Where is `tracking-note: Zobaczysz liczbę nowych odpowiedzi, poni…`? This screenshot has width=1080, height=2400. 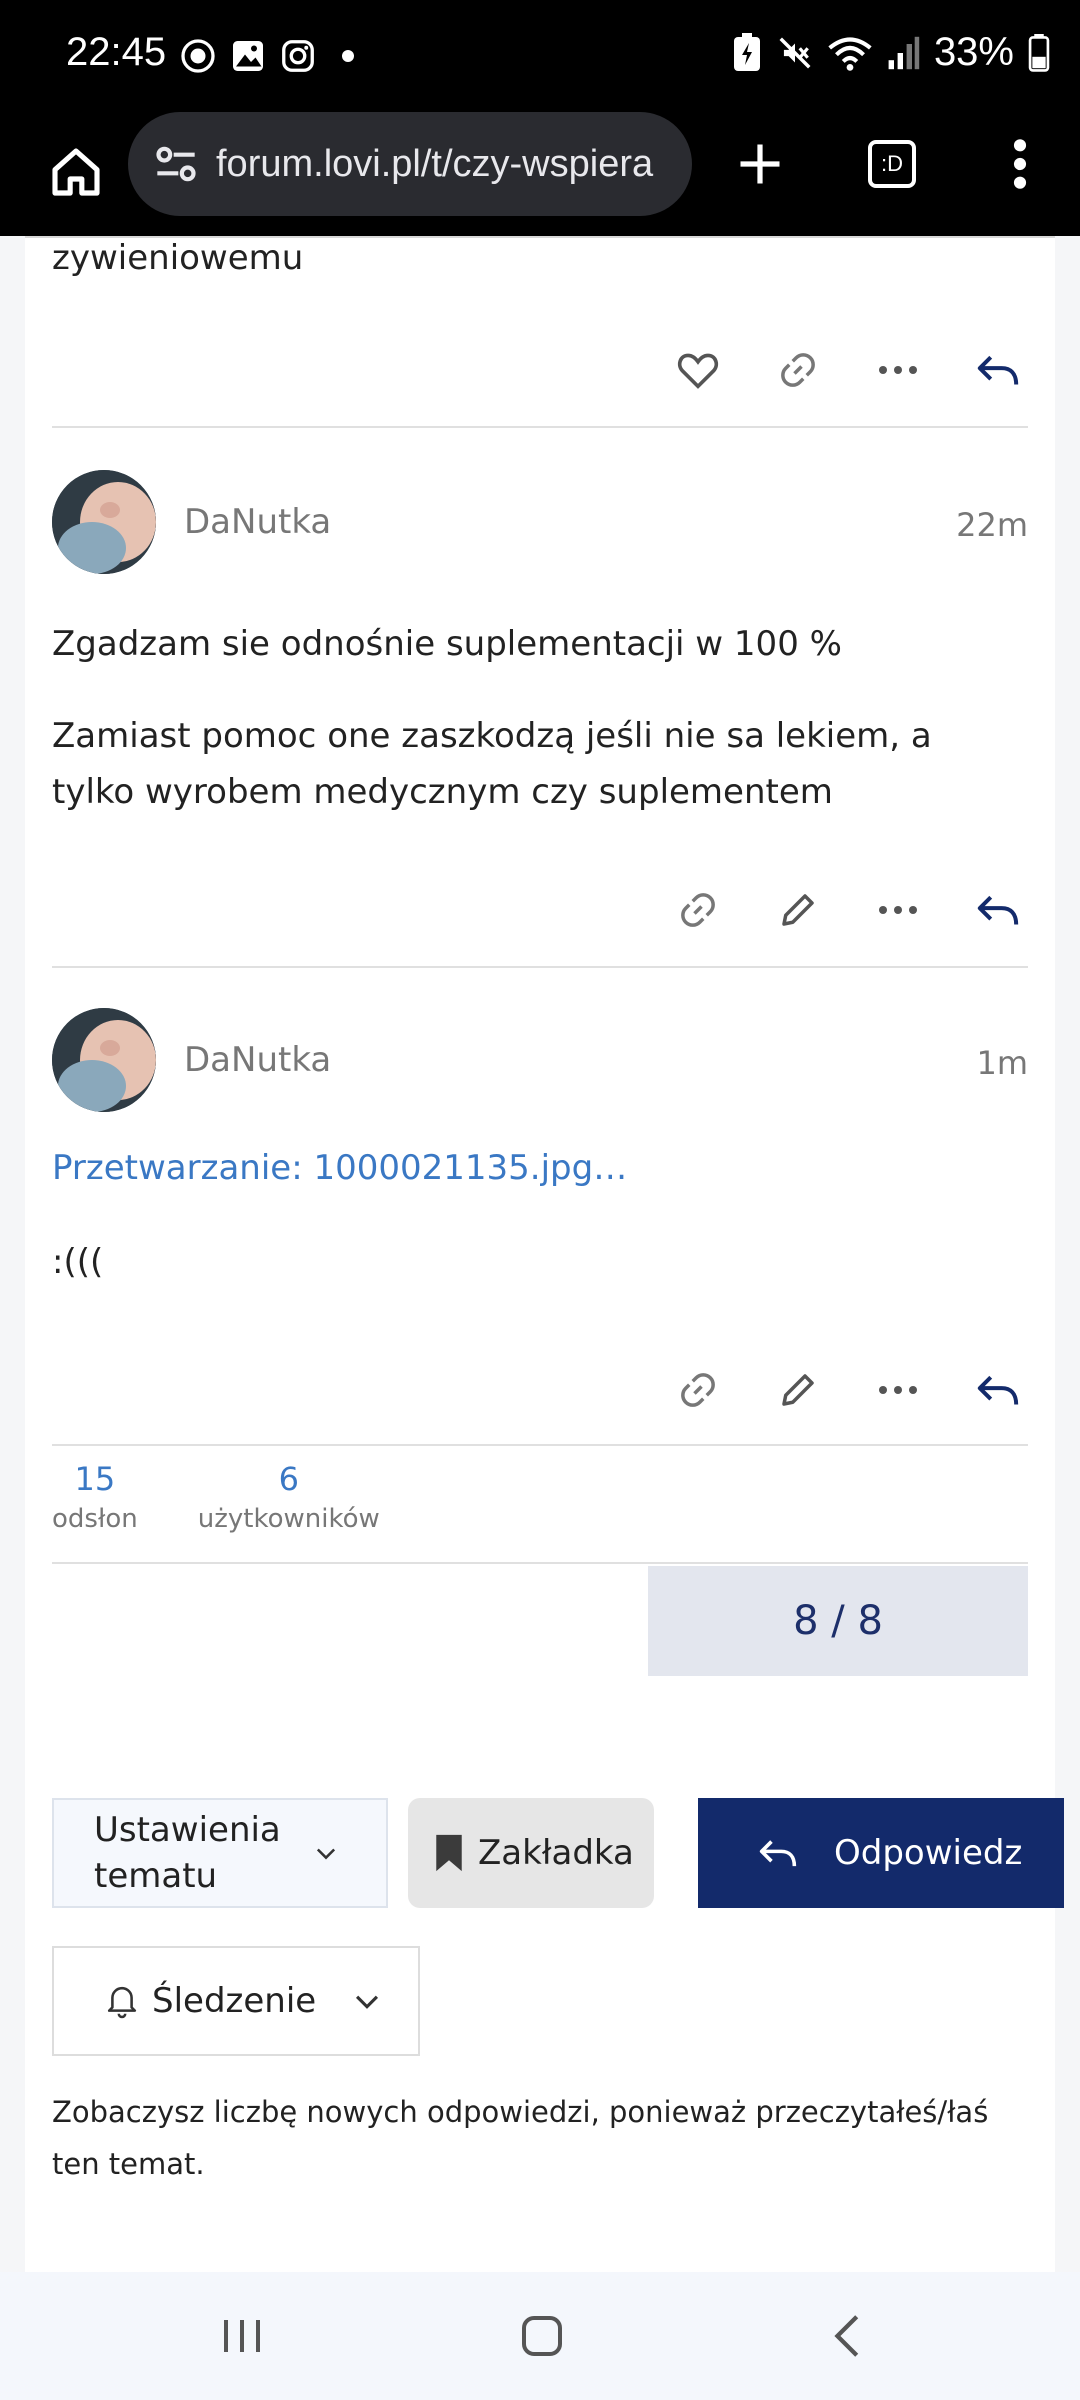 tracking-note: Zobaczysz liczbę nowych odpowiedzi, poni… is located at coordinates (520, 2138).